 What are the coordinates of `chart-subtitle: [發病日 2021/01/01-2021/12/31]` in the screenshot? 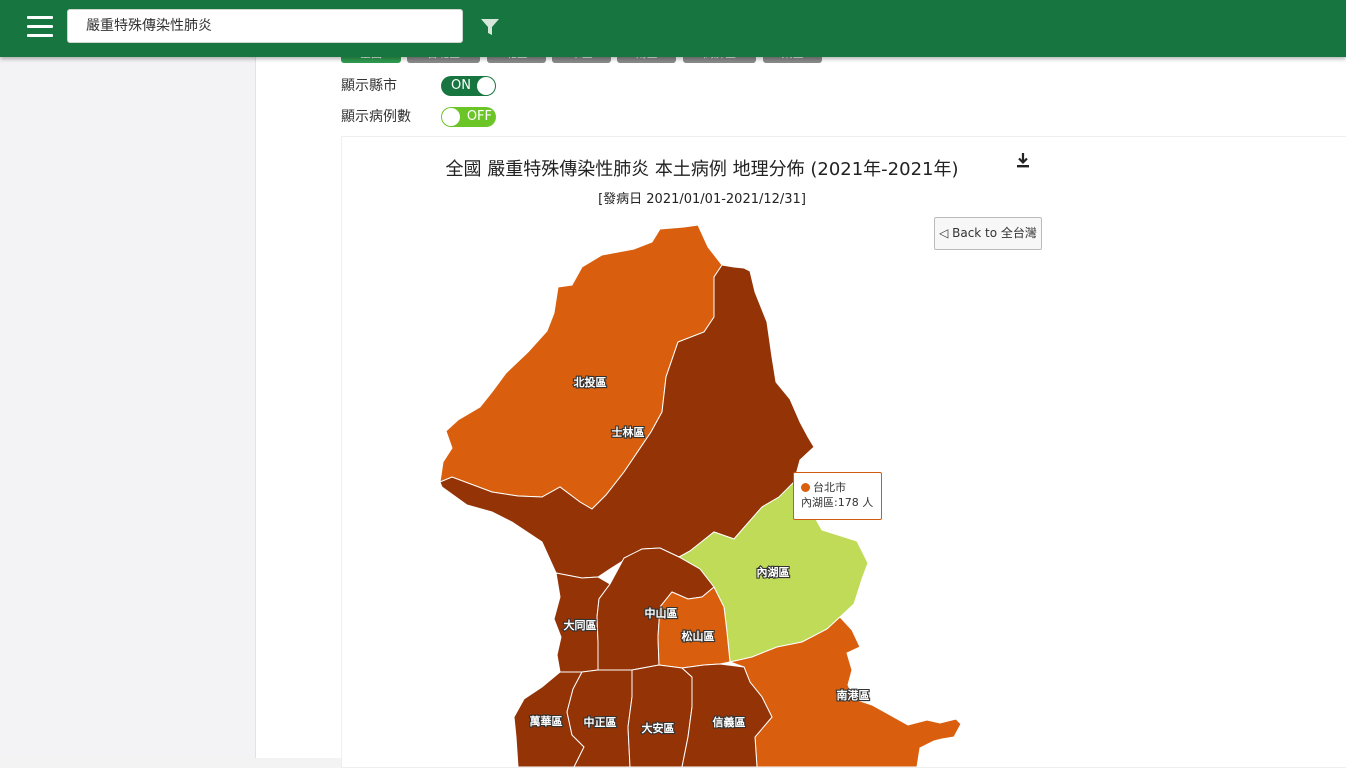 It's located at (702, 199).